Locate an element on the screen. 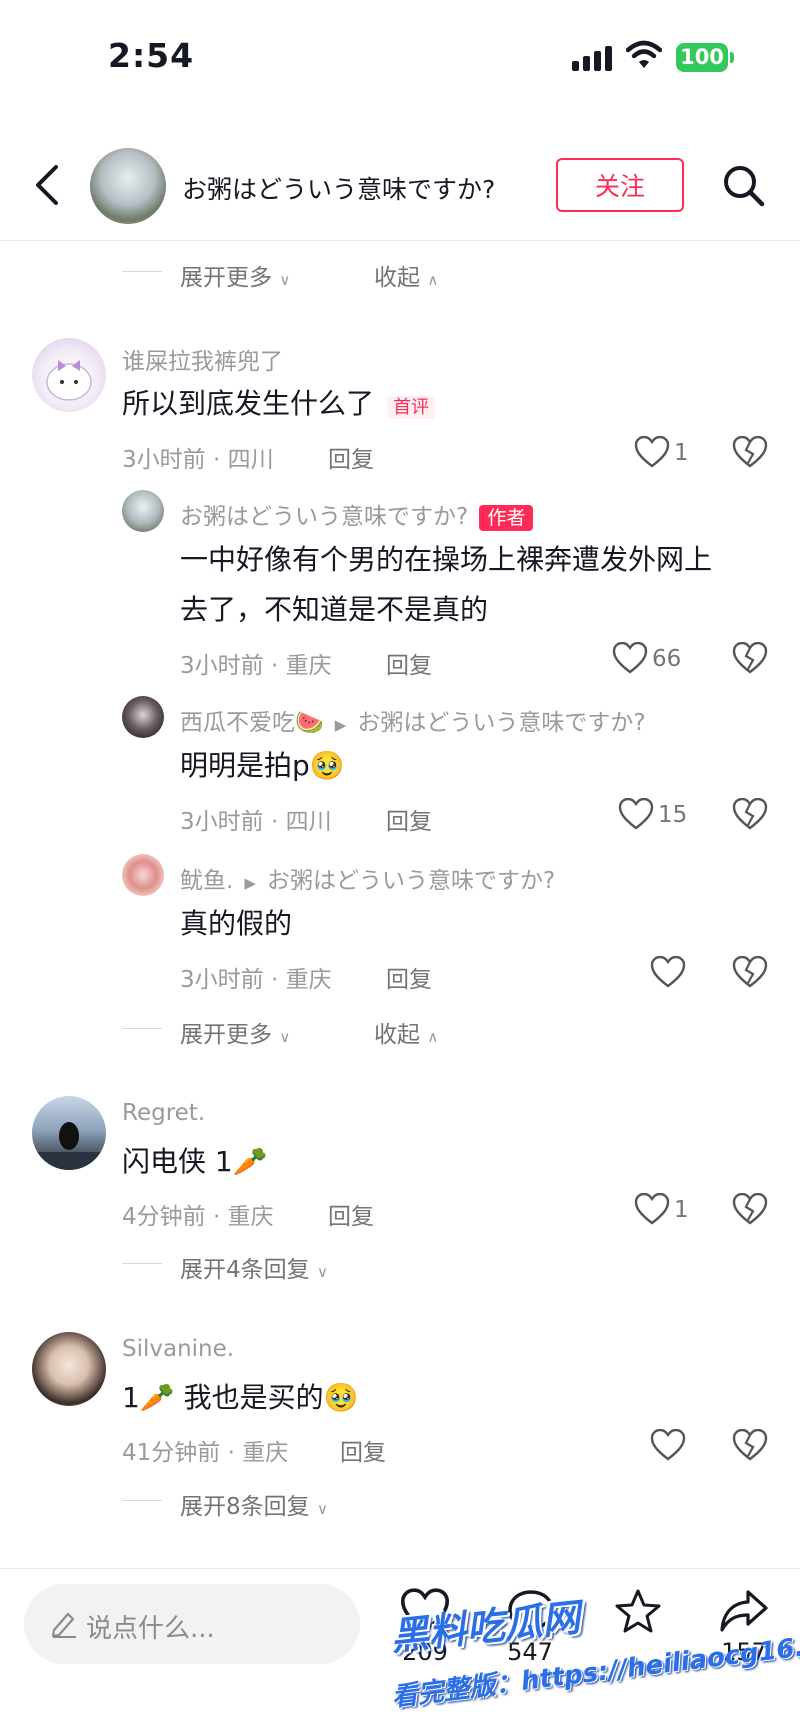  comment-text: 闪电侠 1🥕 is located at coordinates (195, 1161).